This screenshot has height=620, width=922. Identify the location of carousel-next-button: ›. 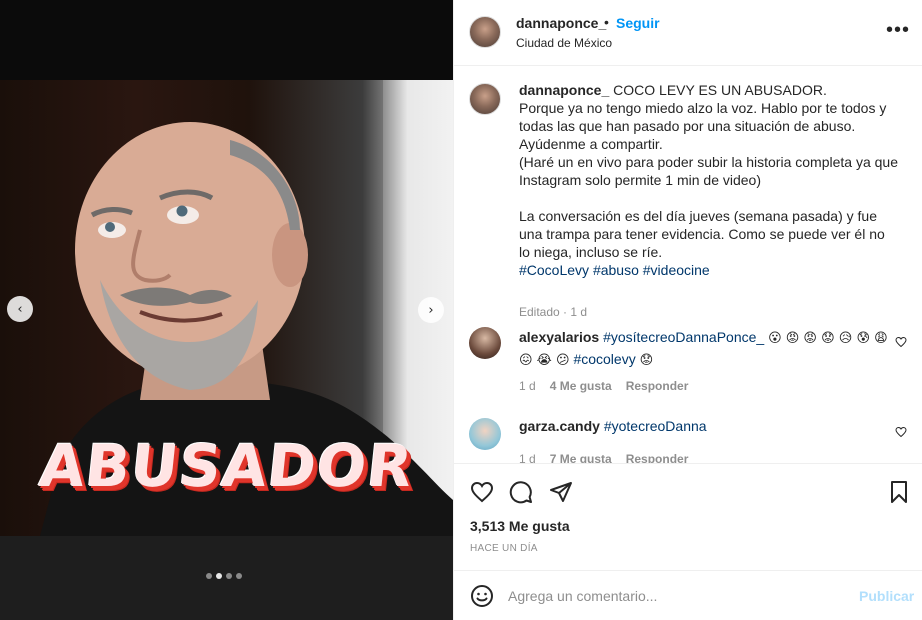
(431, 310).